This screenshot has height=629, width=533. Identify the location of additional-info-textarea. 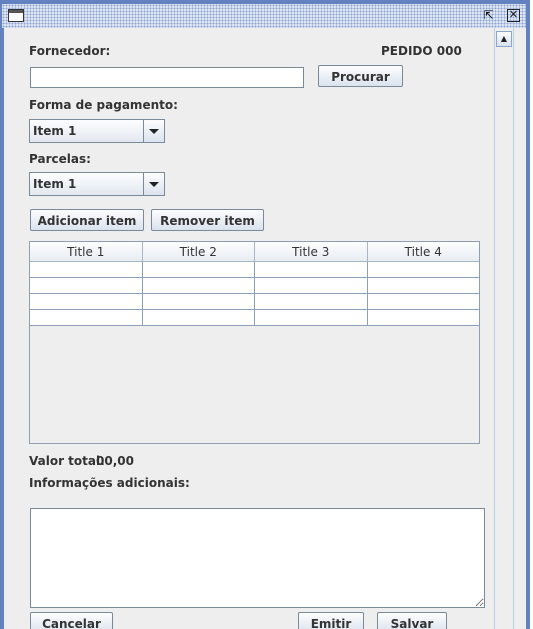
(257, 558).